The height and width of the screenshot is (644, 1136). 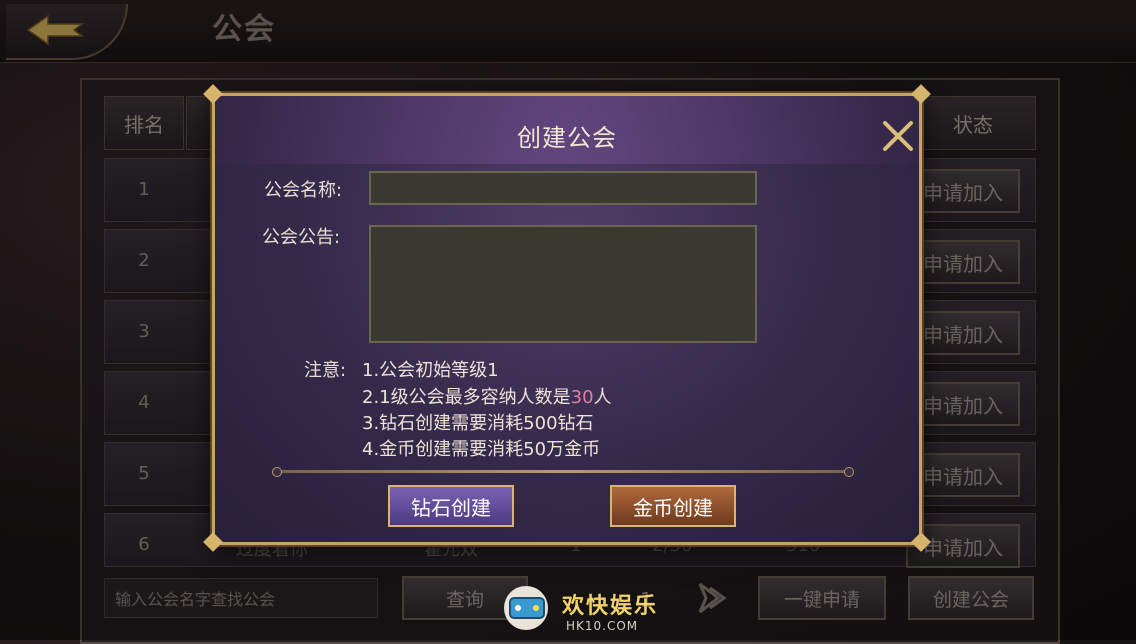 I want to click on diamond-create-button: 钻石创建, so click(x=451, y=506).